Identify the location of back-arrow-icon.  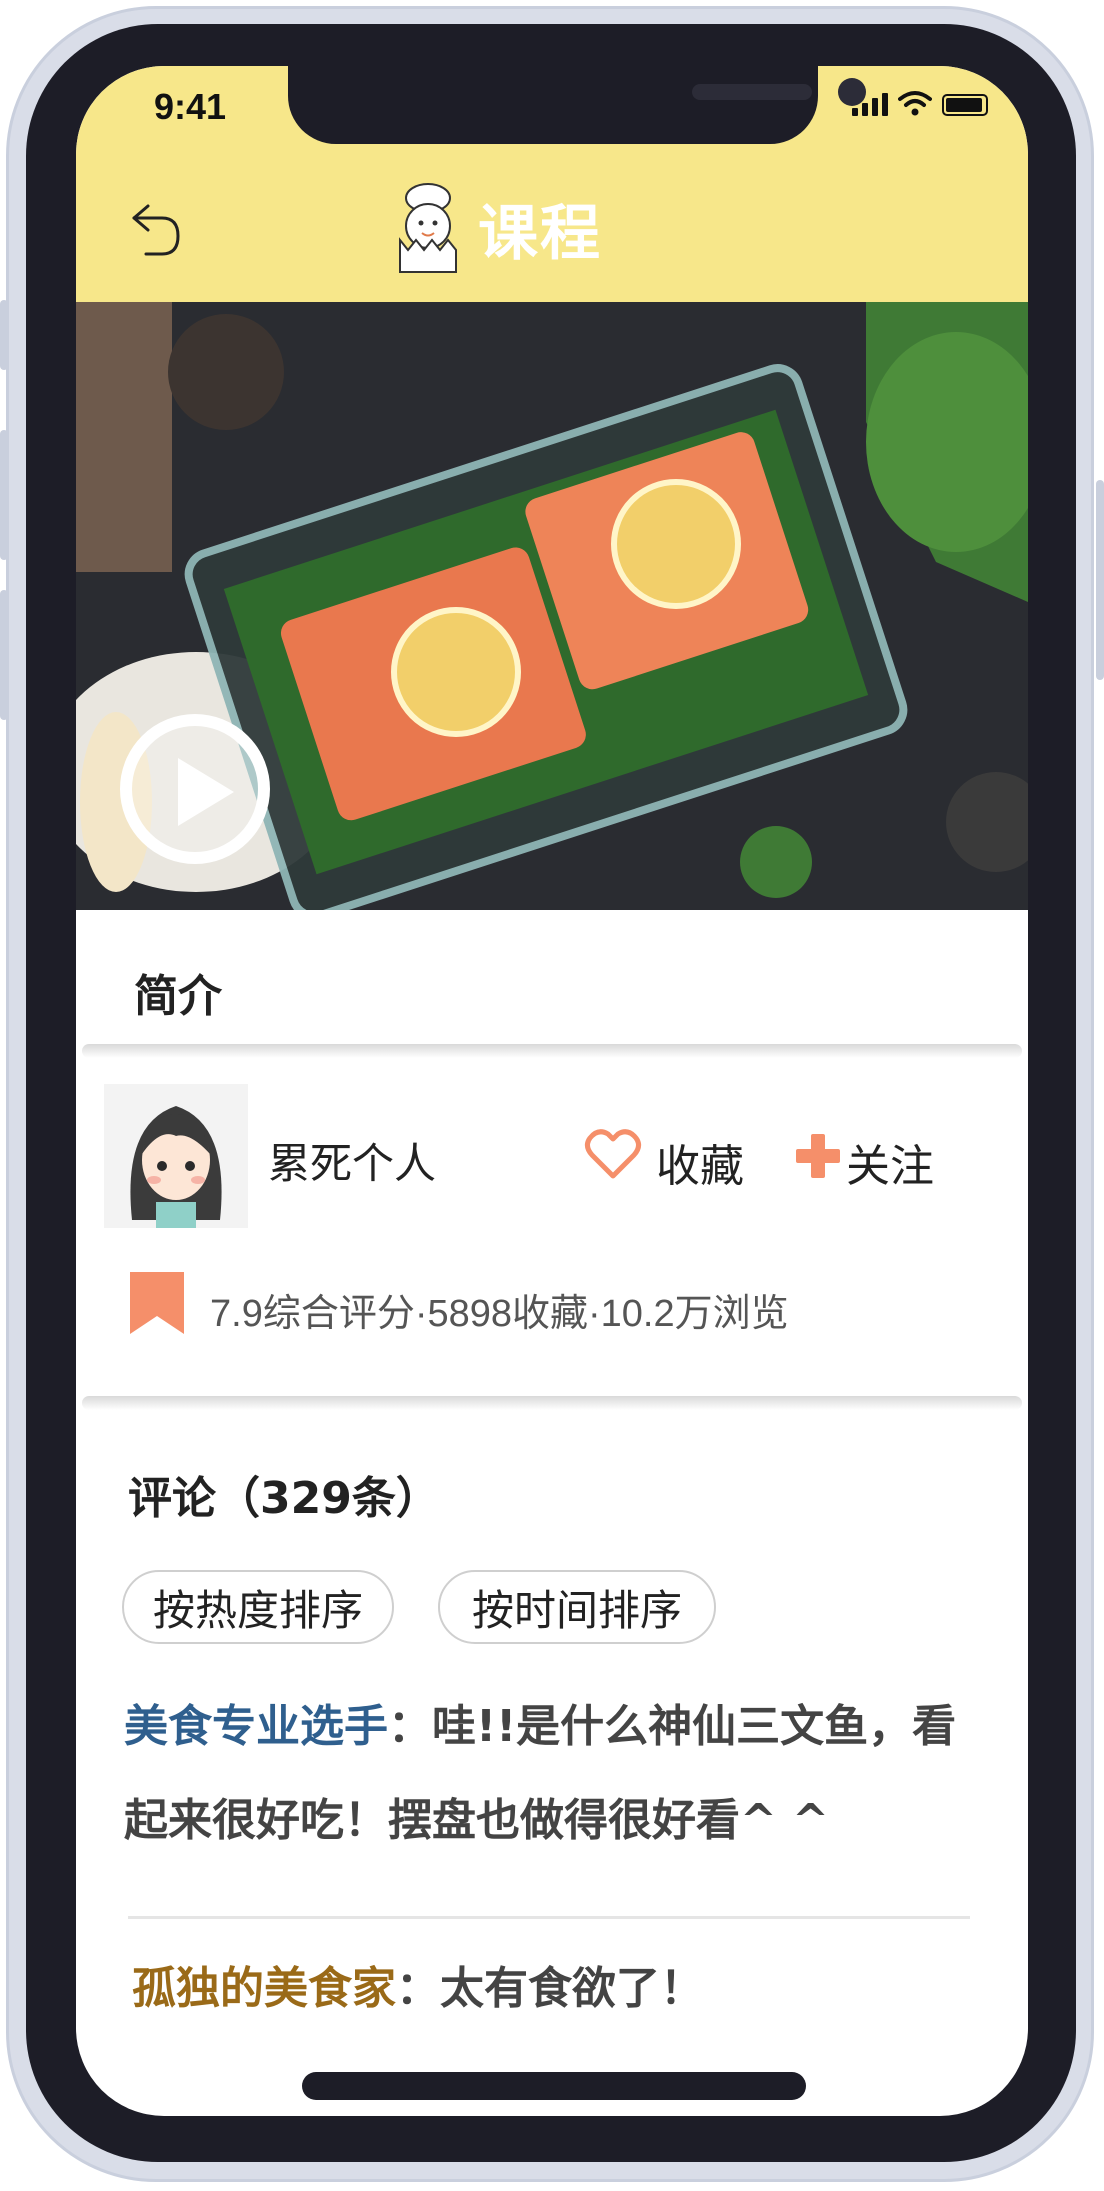
(155, 231).